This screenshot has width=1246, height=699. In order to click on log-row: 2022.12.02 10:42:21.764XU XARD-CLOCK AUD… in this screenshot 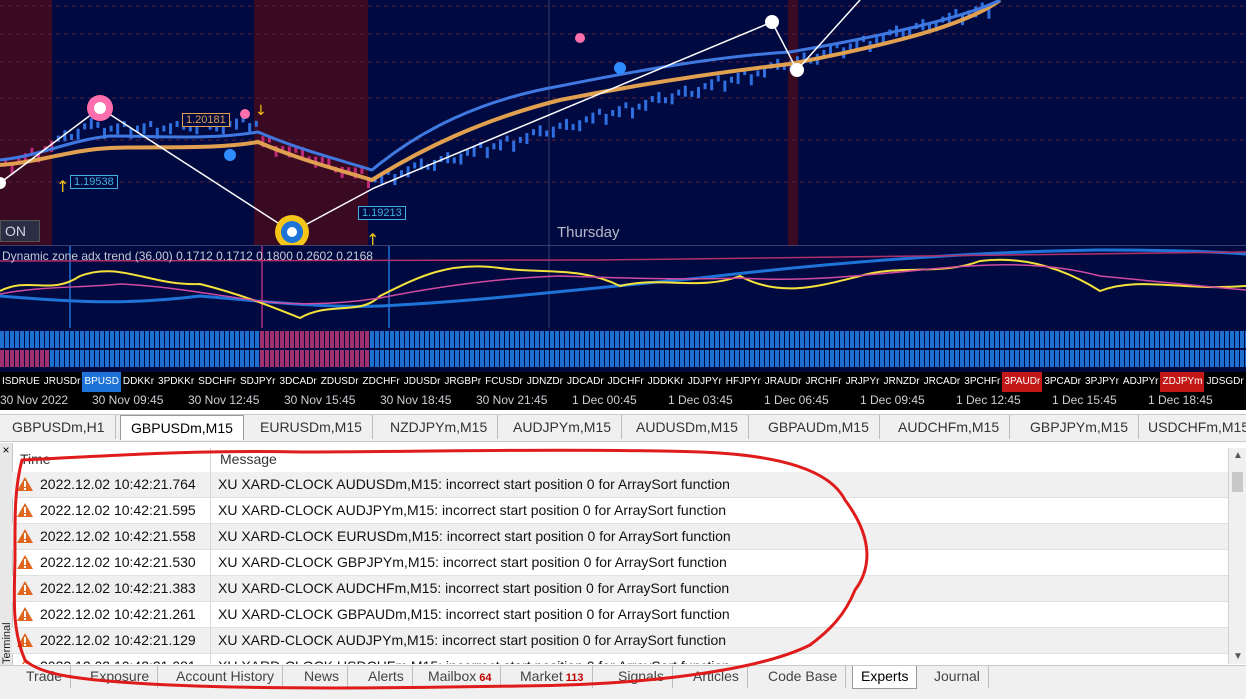, I will do `click(620, 485)`.